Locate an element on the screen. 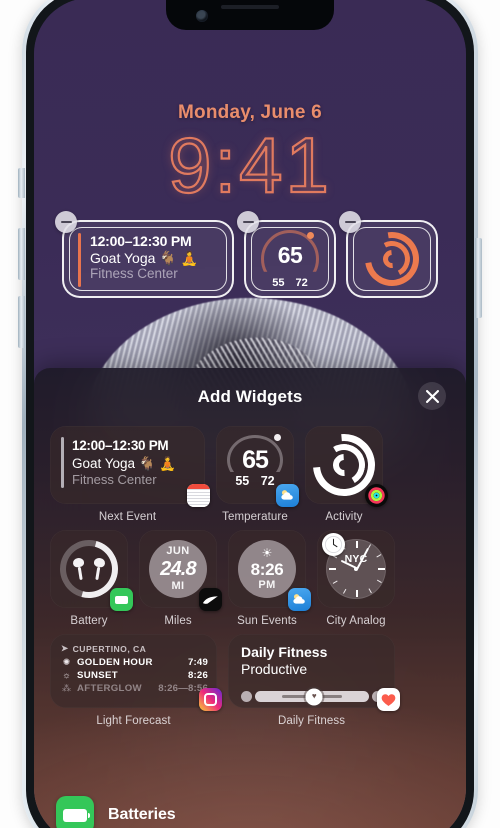 The height and width of the screenshot is (828, 500). sun-time: 8:26 is located at coordinates (267, 569).